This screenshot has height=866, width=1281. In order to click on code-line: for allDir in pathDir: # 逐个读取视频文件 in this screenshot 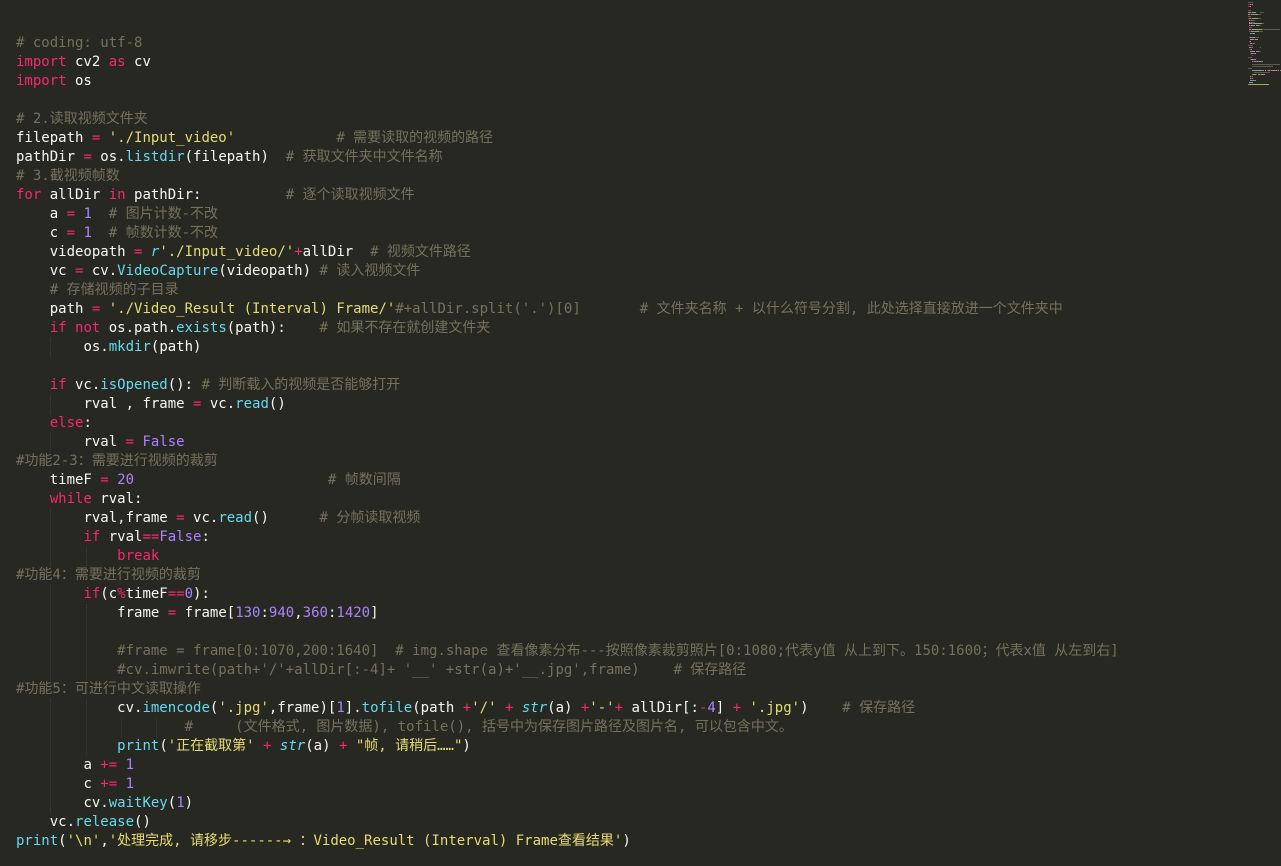, I will do `click(215, 195)`.